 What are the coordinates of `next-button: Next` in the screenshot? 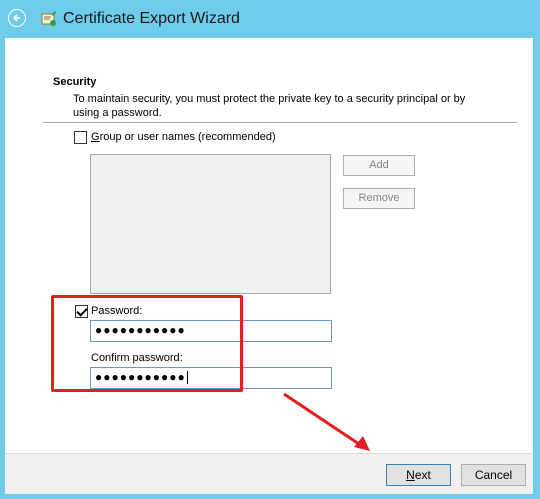 It's located at (418, 475).